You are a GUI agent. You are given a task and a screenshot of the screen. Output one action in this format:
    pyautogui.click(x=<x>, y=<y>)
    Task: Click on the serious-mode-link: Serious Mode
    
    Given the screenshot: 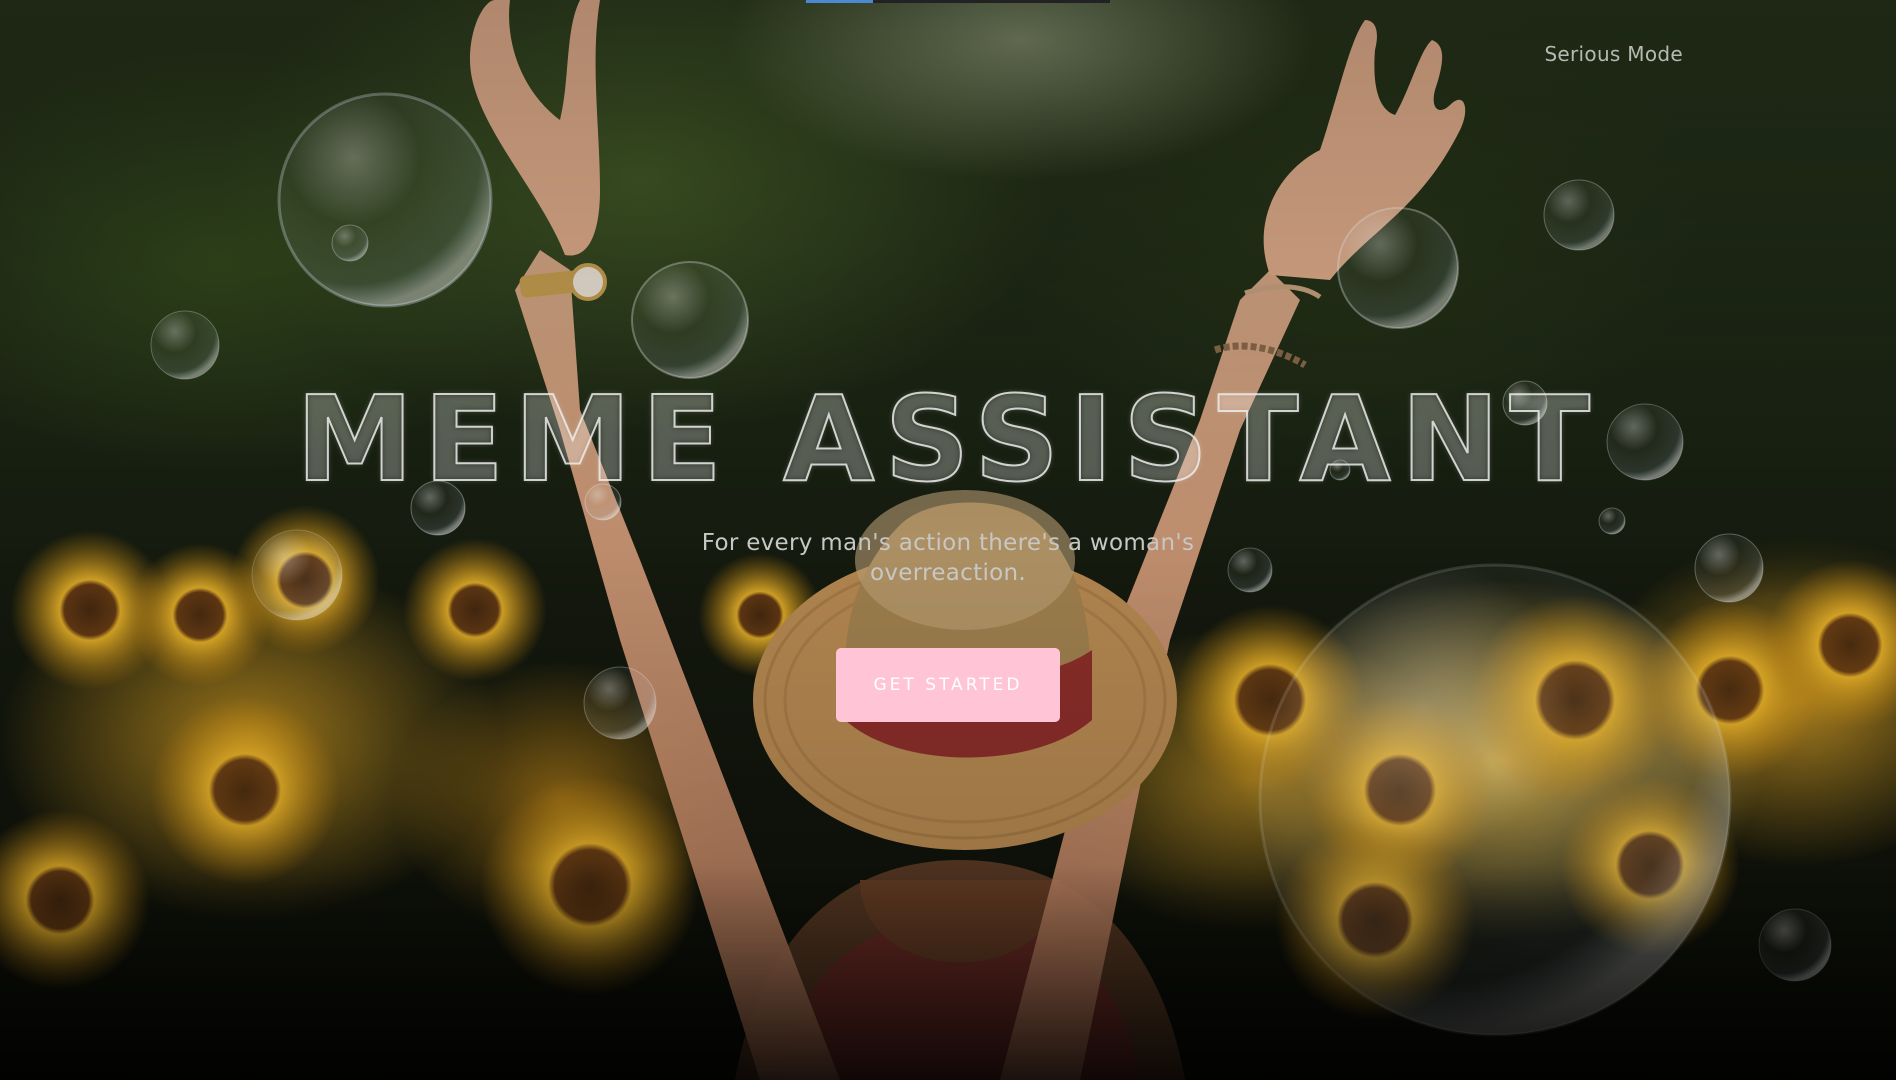 What is the action you would take?
    pyautogui.click(x=1613, y=54)
    